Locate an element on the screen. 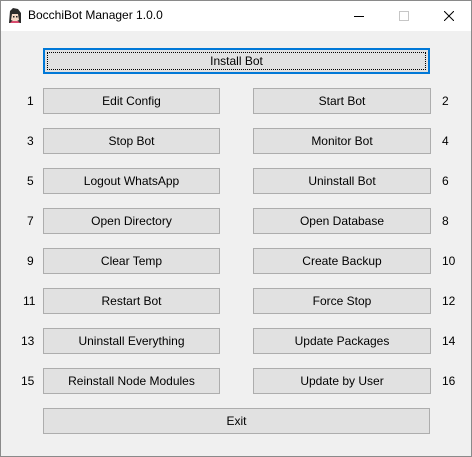 The image size is (472, 457). label-number-5: 5 is located at coordinates (30, 181).